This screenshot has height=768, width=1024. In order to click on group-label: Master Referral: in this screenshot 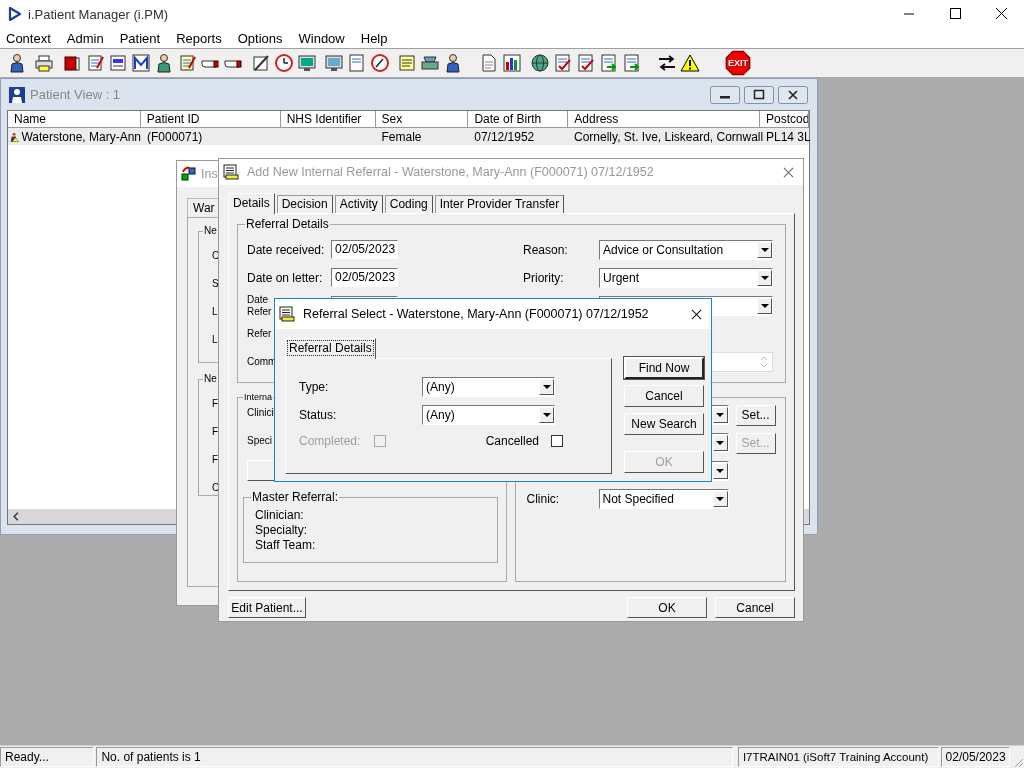, I will do `click(295, 497)`.